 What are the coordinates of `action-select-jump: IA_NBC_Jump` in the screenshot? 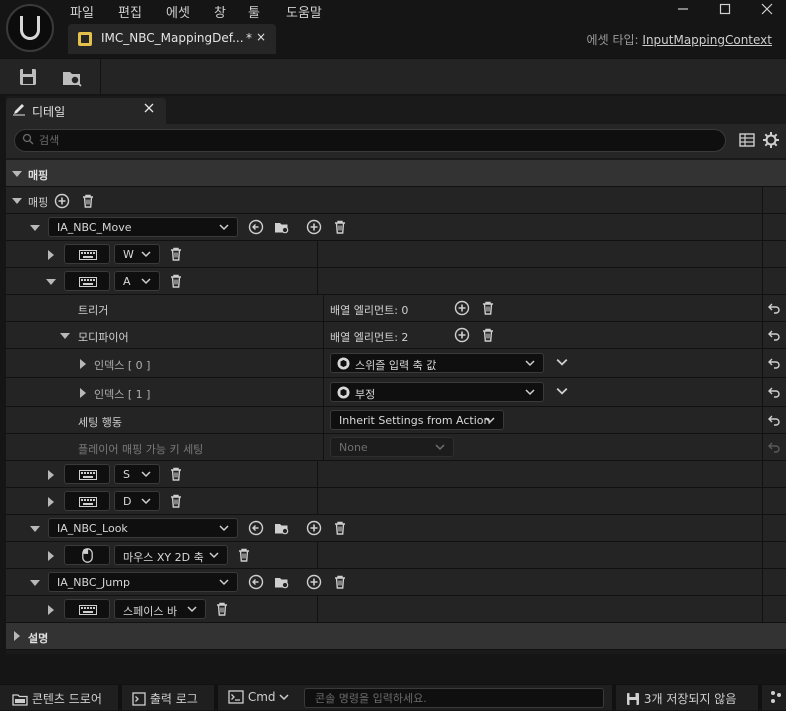 It's located at (143, 582).